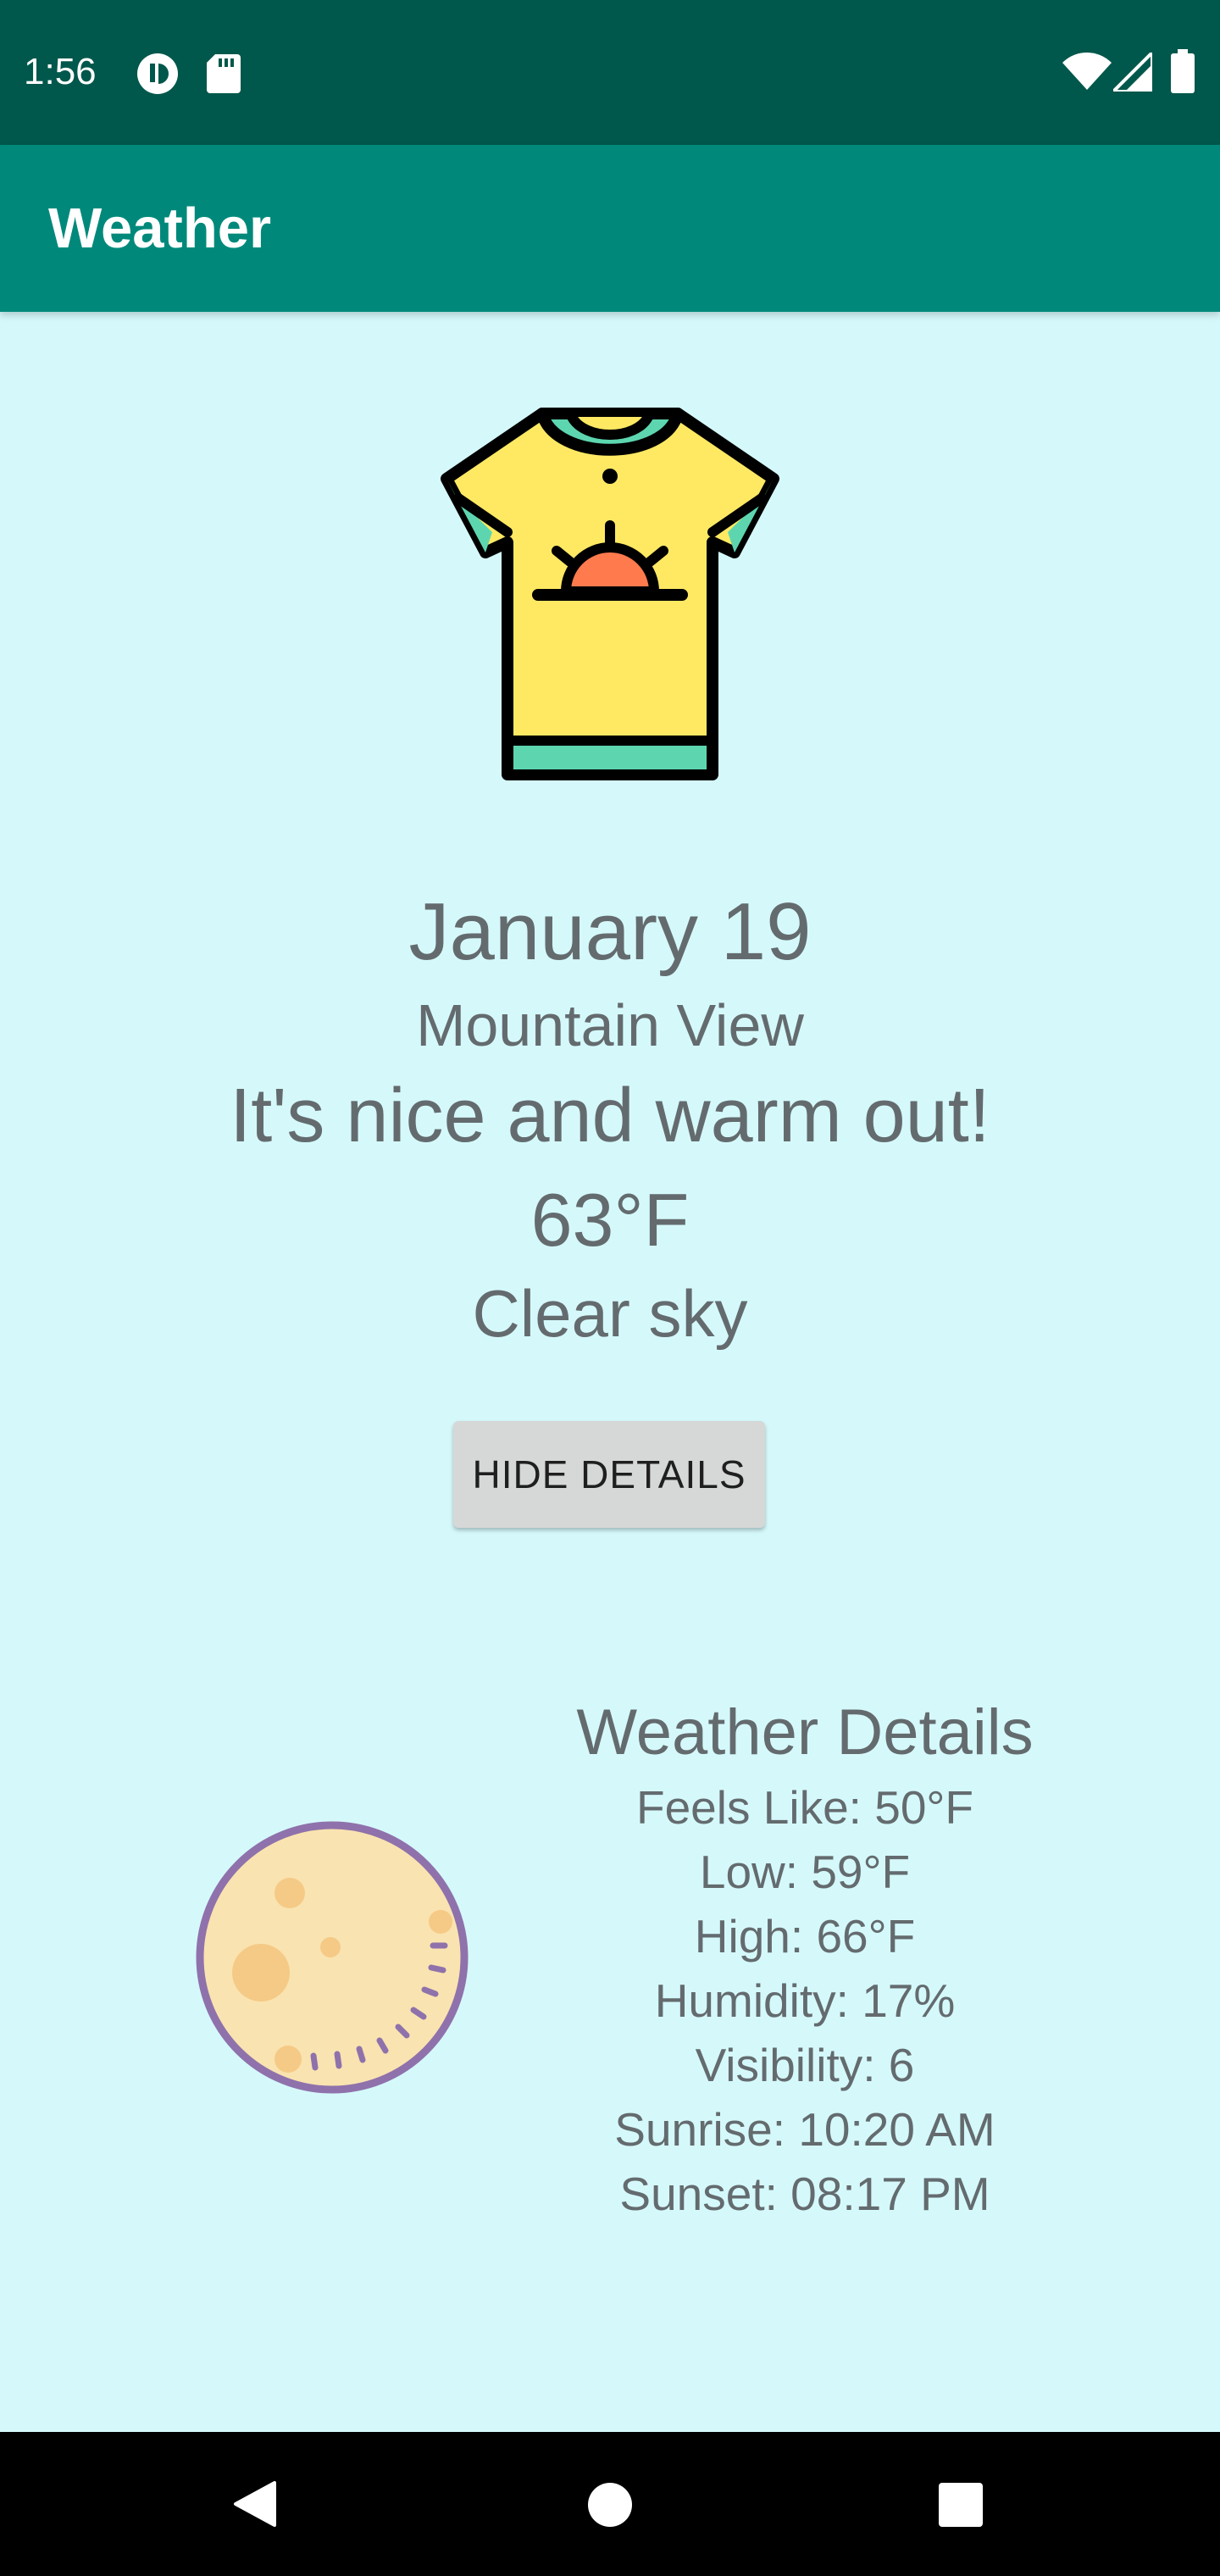  What do you see at coordinates (254, 2504) in the screenshot?
I see `back-icon` at bounding box center [254, 2504].